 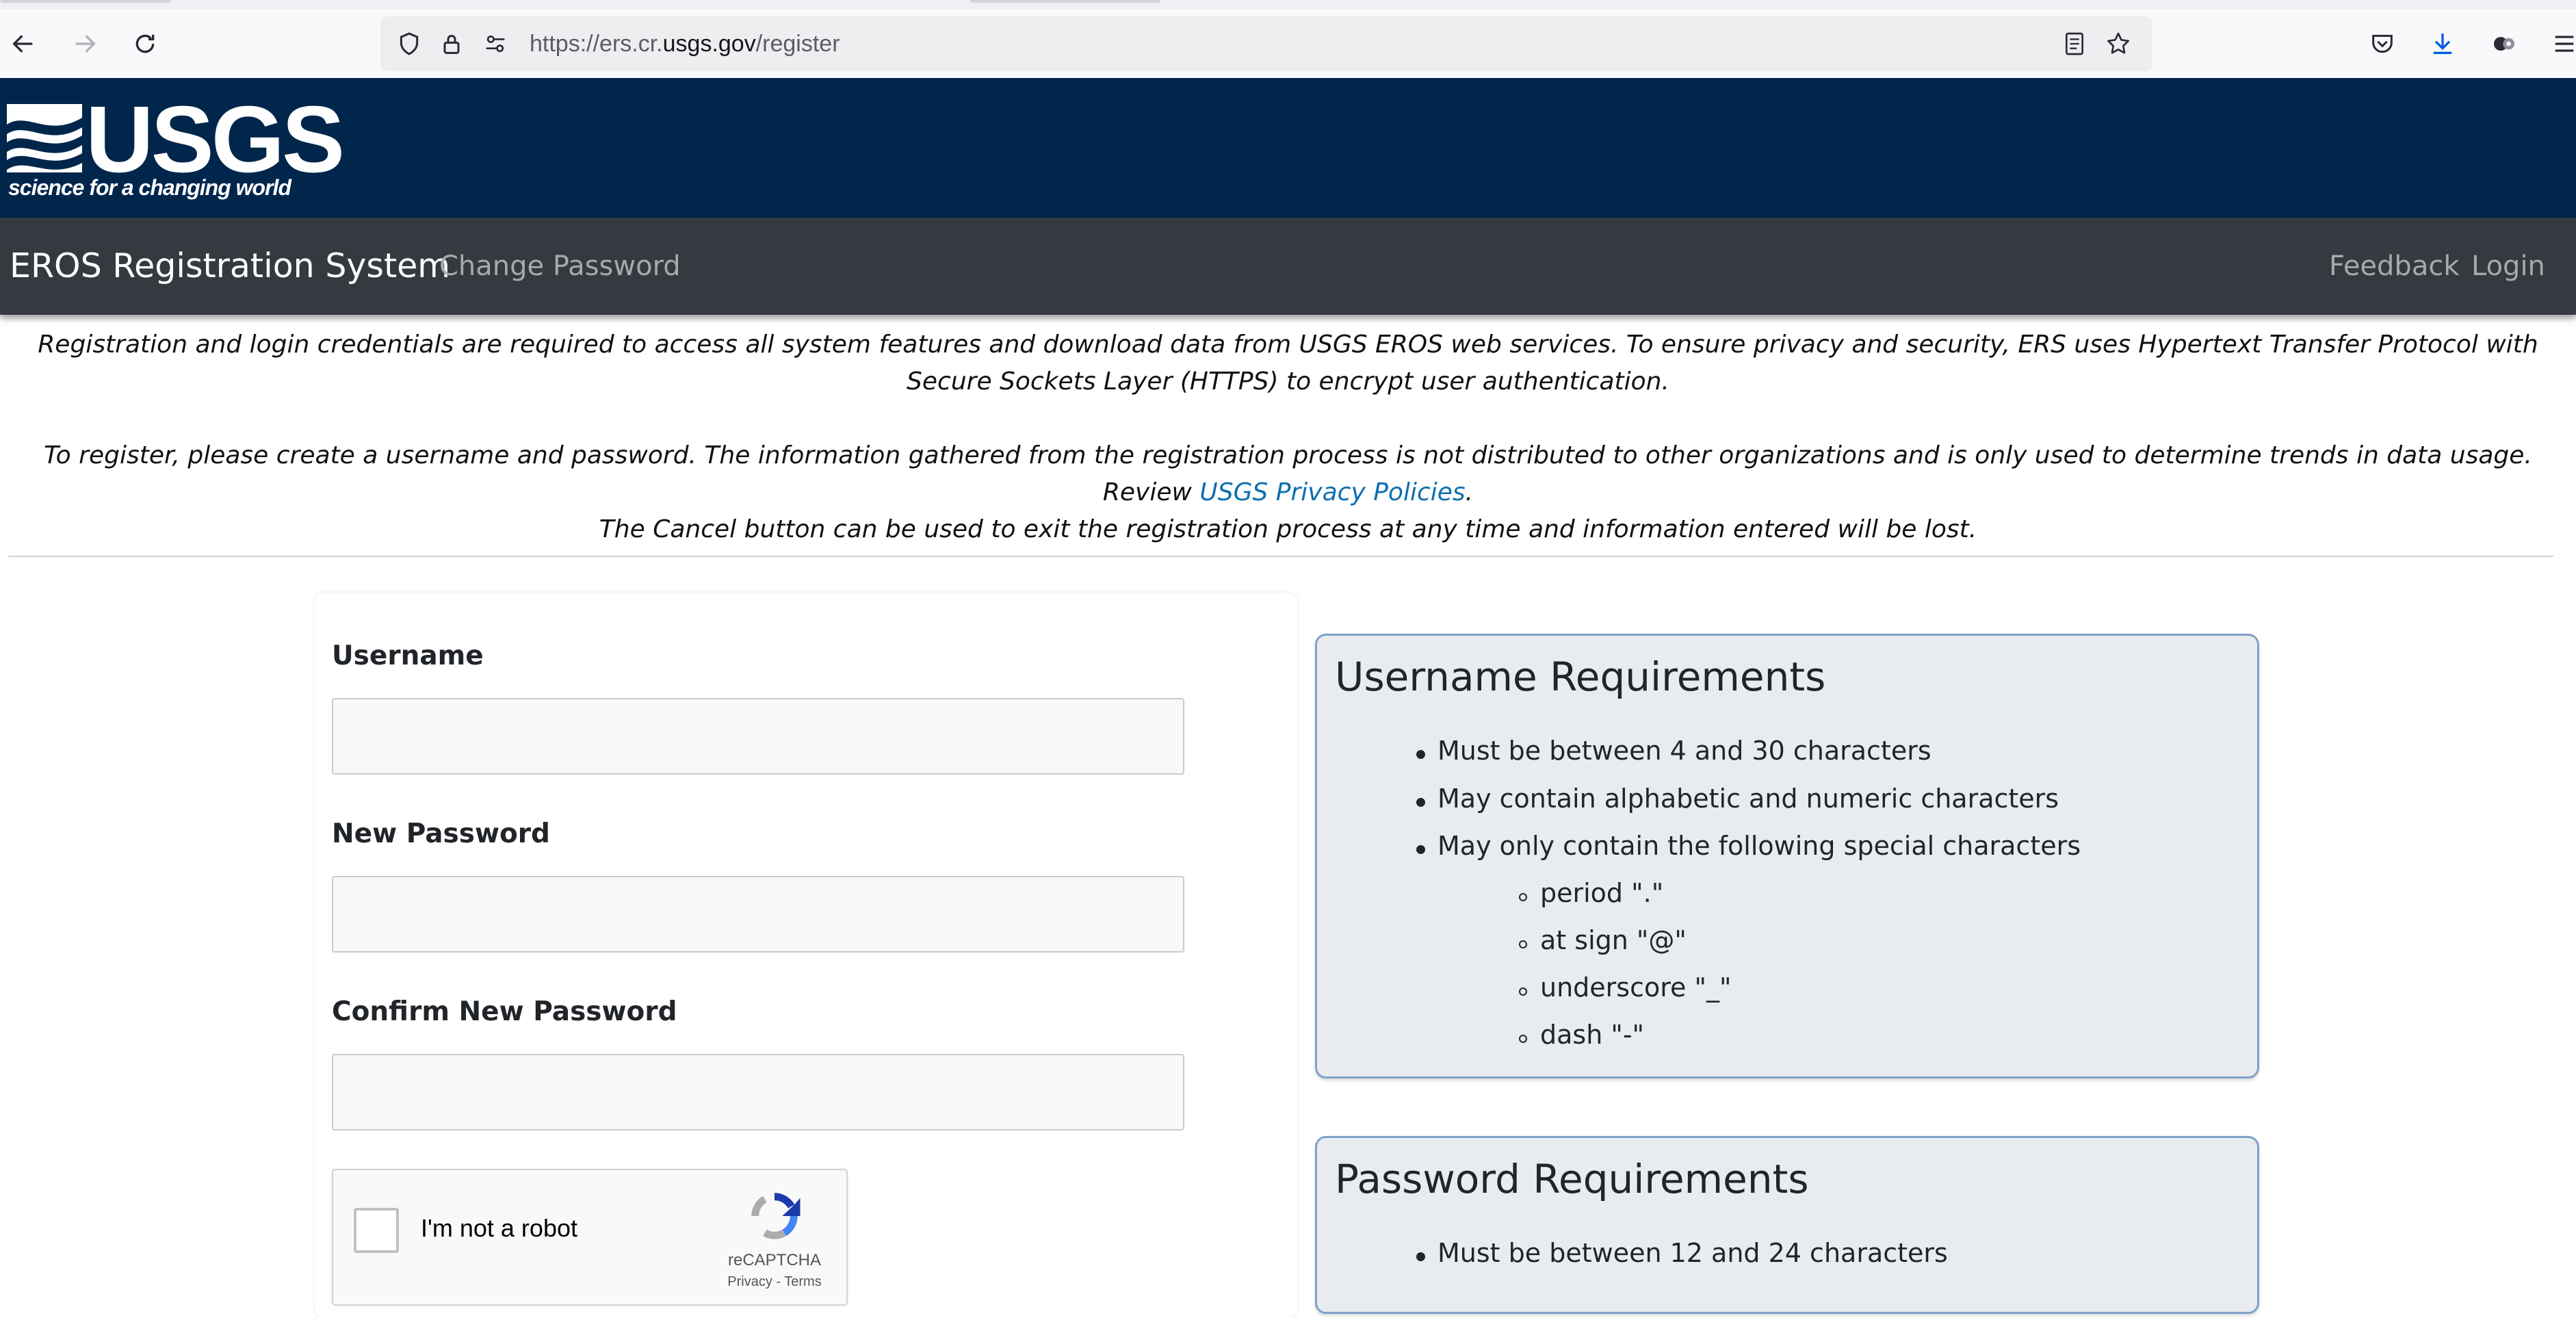 What do you see at coordinates (709, 44) in the screenshot?
I see `url-domain: usgs.gov` at bounding box center [709, 44].